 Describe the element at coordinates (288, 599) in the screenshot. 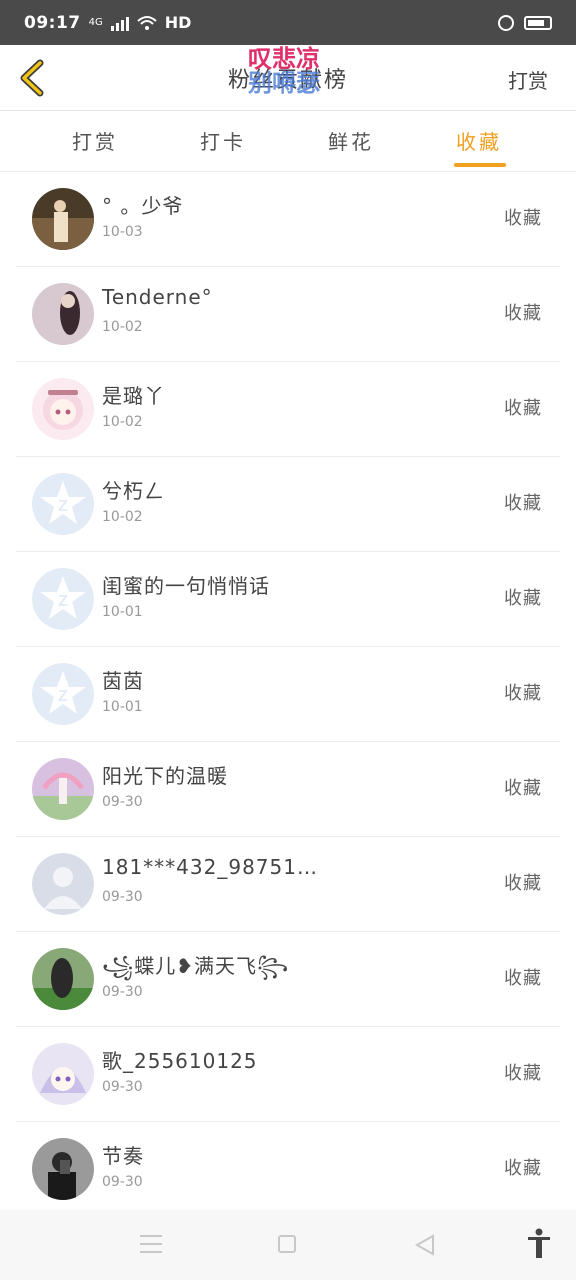

I see `list-item: Z 闺蜜的一句悄悄话 10-01 收藏` at that location.